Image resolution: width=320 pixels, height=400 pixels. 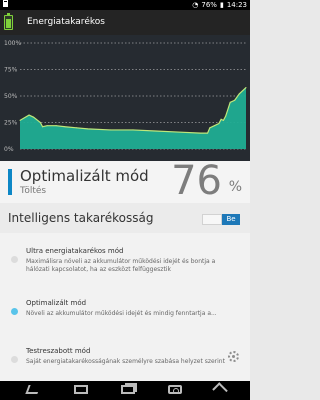 What do you see at coordinates (175, 389) in the screenshot?
I see `camera-icon` at bounding box center [175, 389].